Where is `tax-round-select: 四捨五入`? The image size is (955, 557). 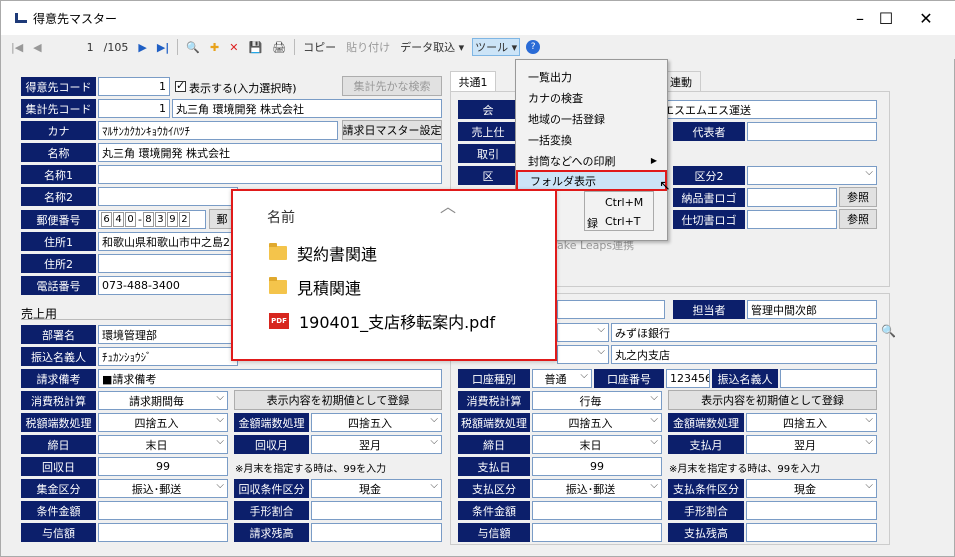 tax-round-select: 四捨五入 is located at coordinates (163, 422).